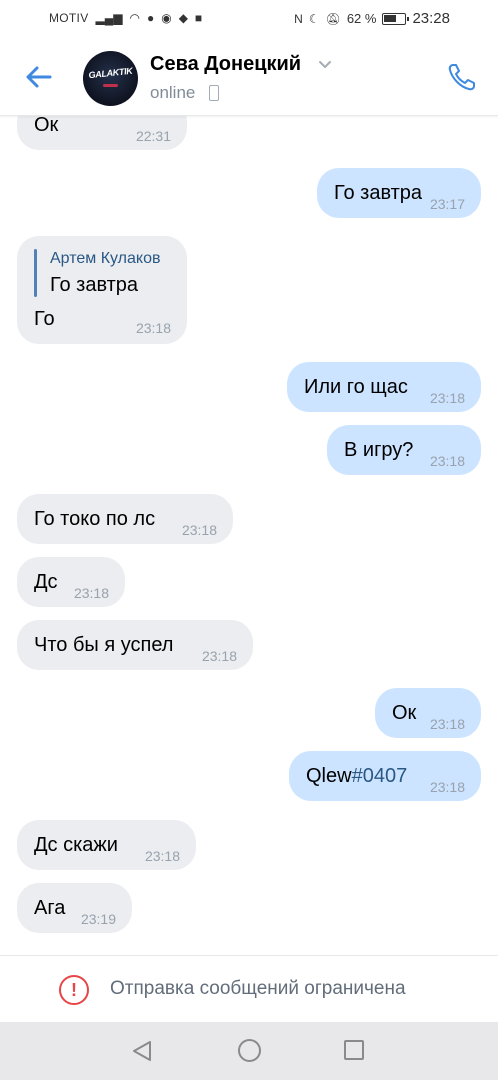 This screenshot has width=498, height=1080. What do you see at coordinates (356, 387) in the screenshot?
I see `message-text: Или го щас` at bounding box center [356, 387].